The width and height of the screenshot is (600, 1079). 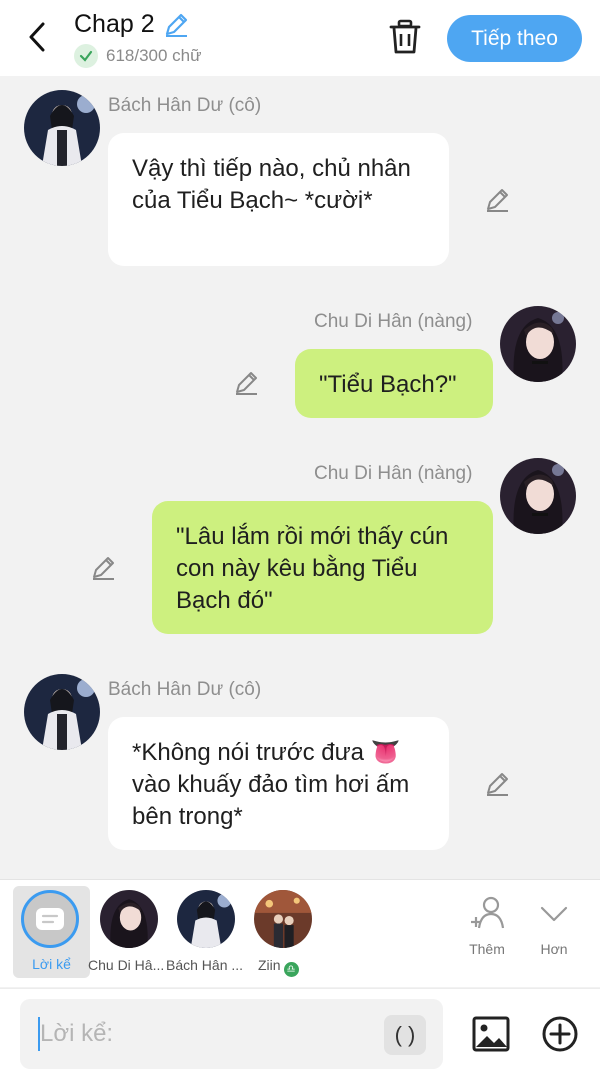 What do you see at coordinates (231, 1034) in the screenshot?
I see `message-input` at bounding box center [231, 1034].